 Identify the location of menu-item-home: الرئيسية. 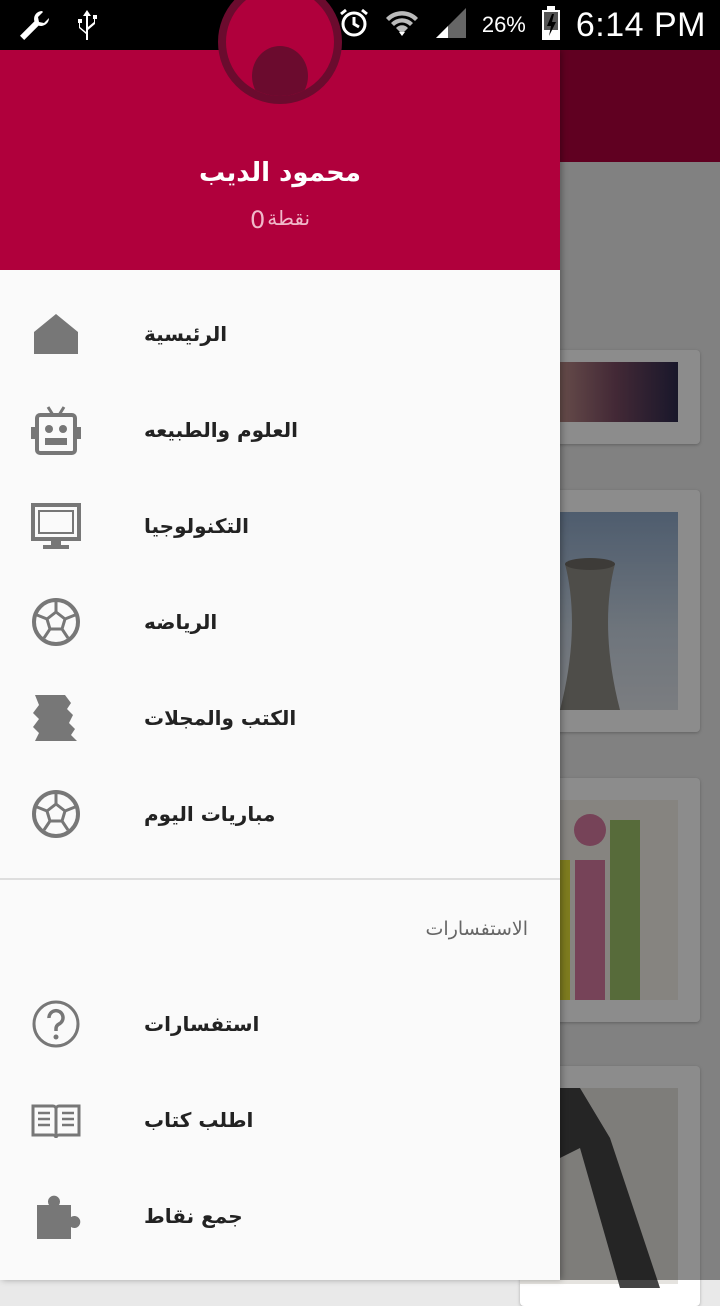
(280, 334).